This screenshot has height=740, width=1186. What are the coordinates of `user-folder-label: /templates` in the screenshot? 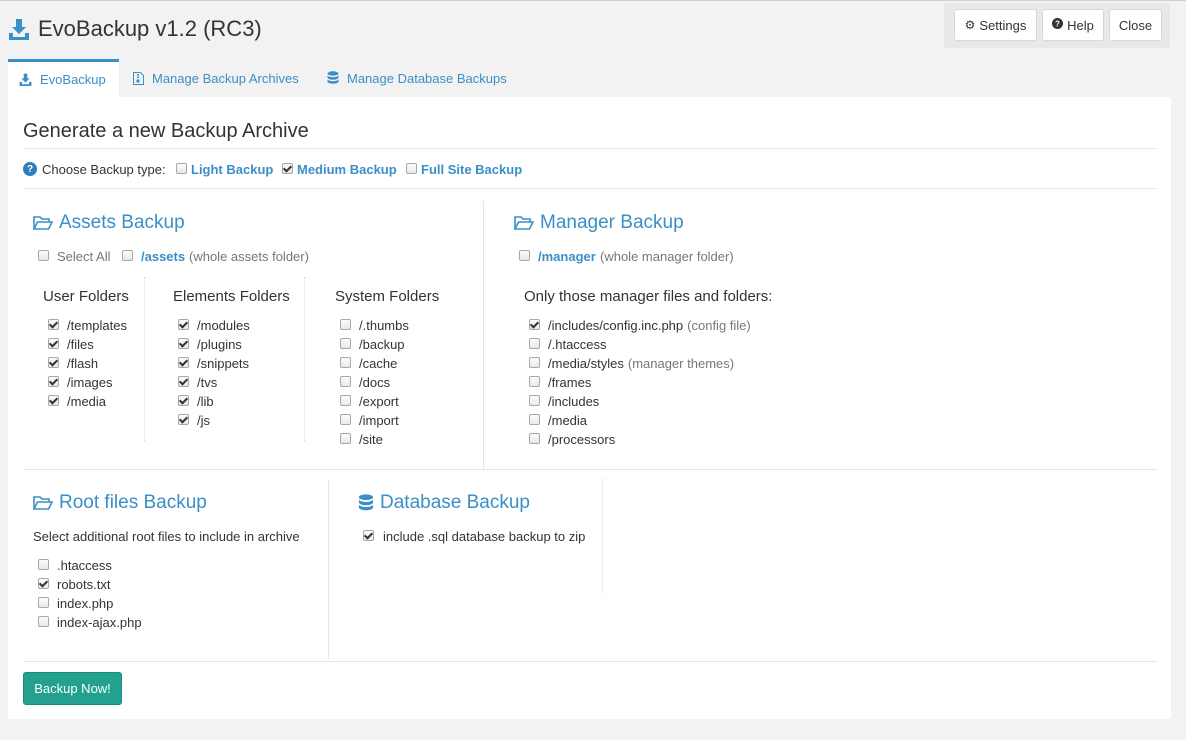 It's located at (97, 325).